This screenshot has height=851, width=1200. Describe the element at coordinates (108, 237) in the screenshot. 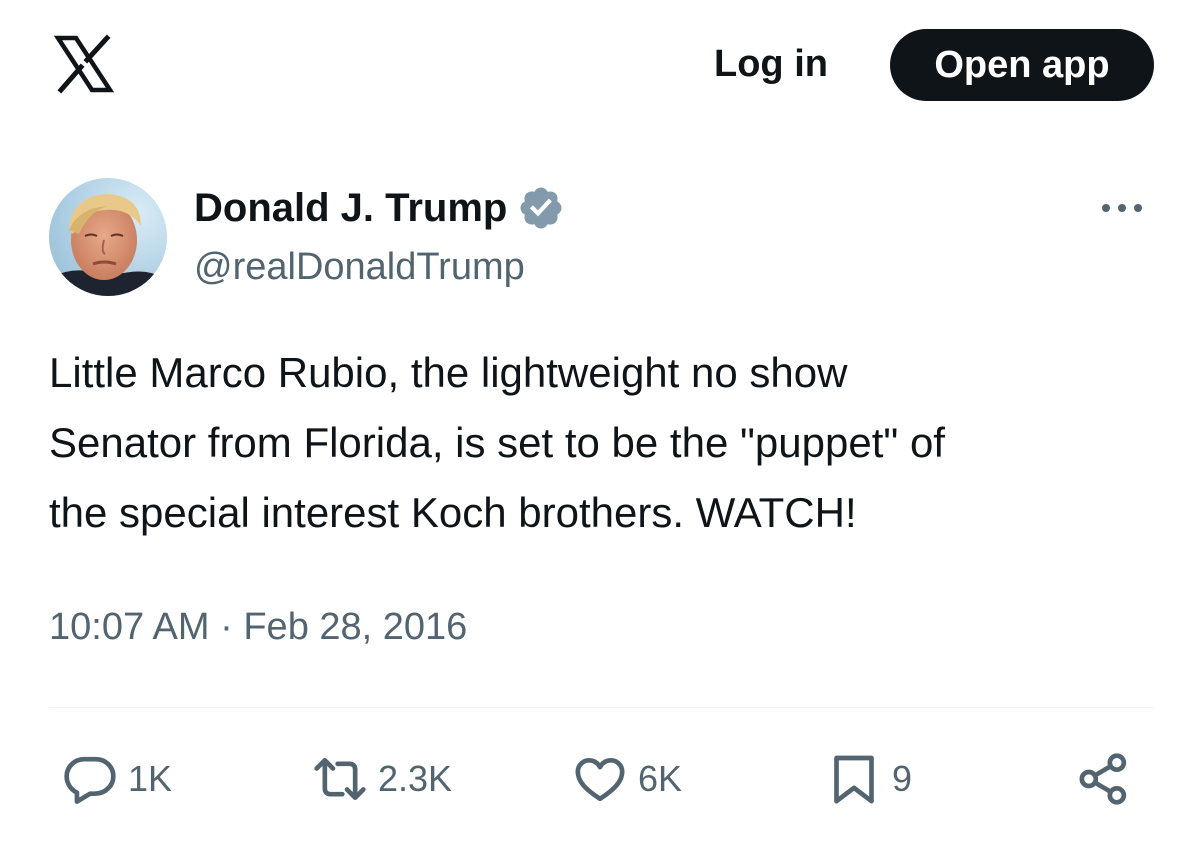

I see `avatar` at that location.